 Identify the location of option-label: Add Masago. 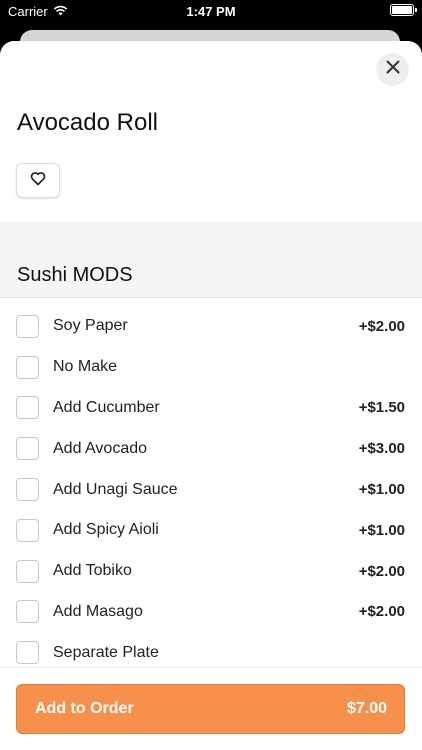
(98, 611).